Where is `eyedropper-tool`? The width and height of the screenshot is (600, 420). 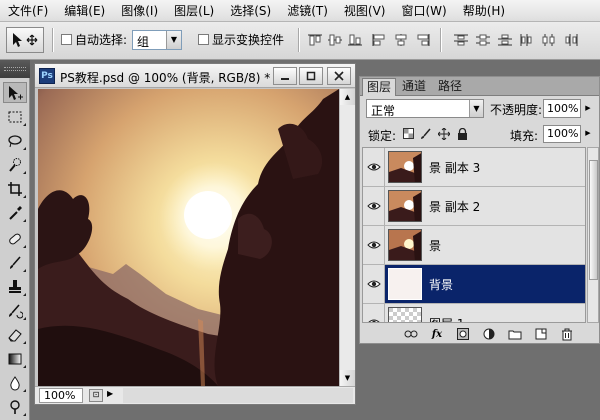 eyedropper-tool is located at coordinates (15, 212).